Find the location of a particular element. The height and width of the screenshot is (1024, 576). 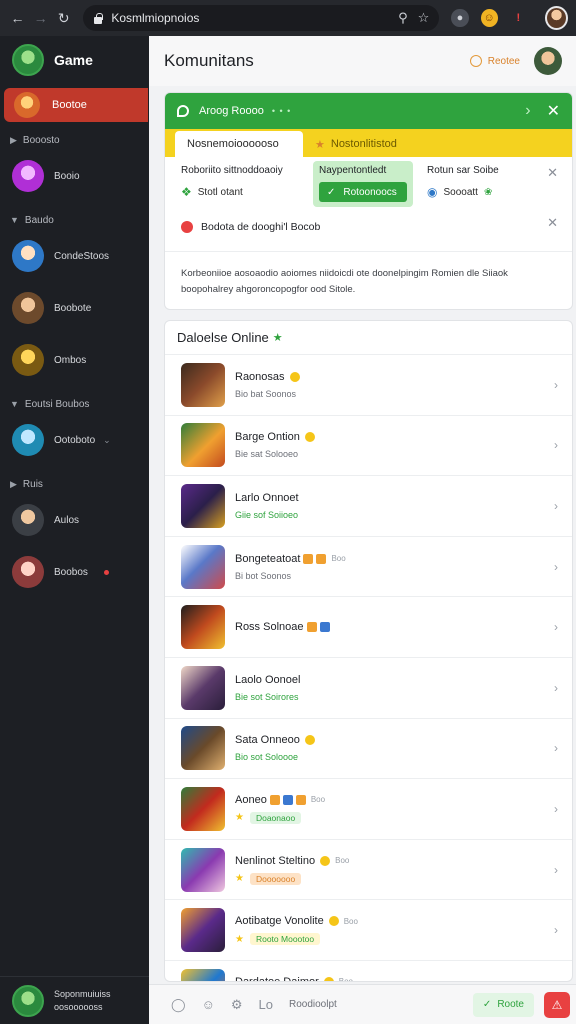

emoji-extension-icon: ☺ is located at coordinates (489, 18).